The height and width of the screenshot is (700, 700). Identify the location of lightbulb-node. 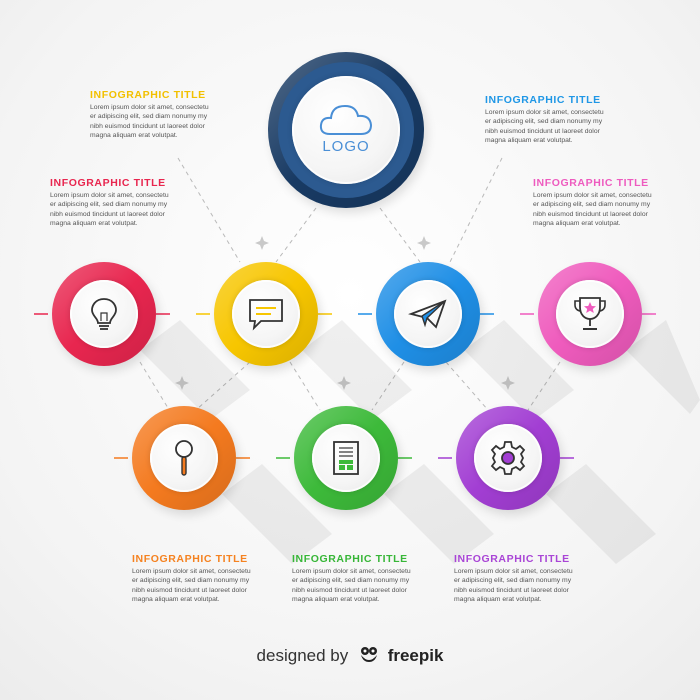
(104, 314).